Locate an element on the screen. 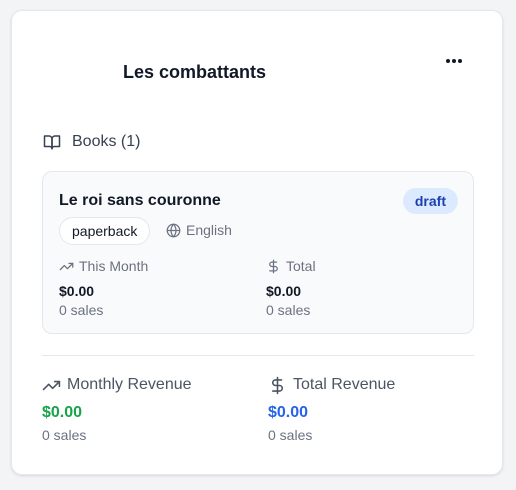 Image resolution: width=516 pixels, height=490 pixels. language-info: English is located at coordinates (199, 230).